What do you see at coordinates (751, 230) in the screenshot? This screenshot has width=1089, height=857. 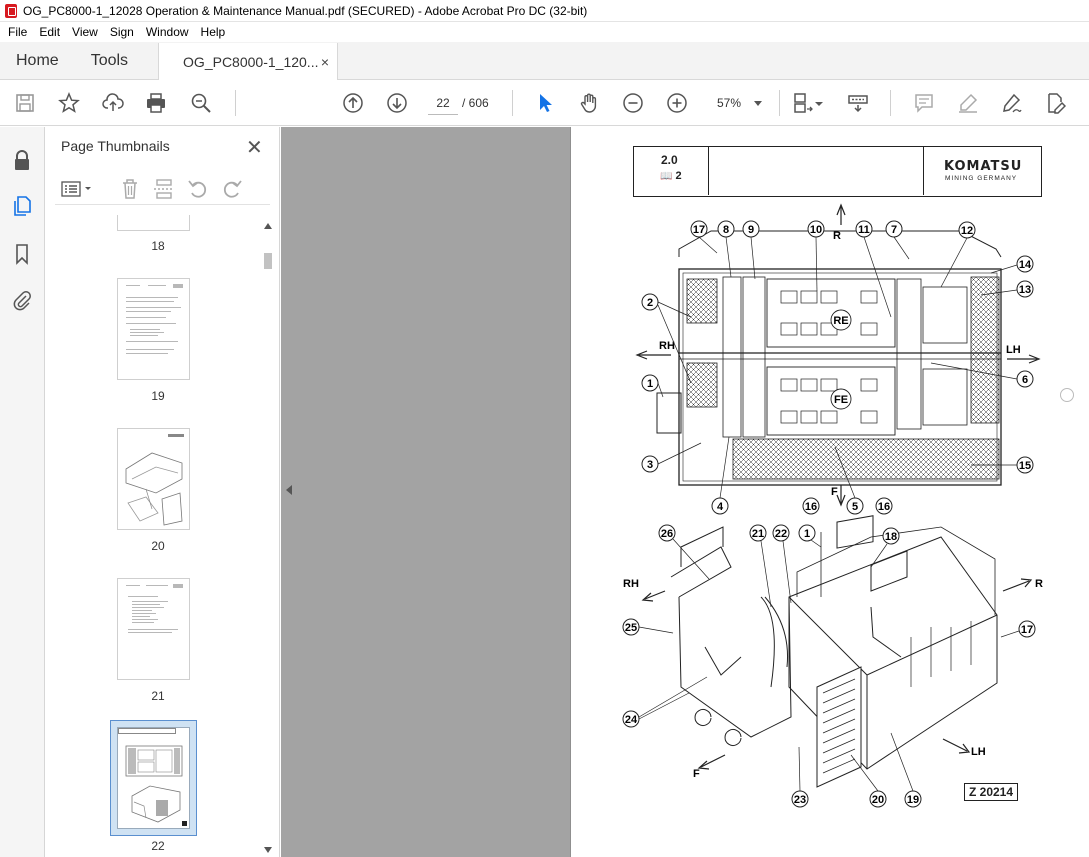 I see `svg-text: 9` at bounding box center [751, 230].